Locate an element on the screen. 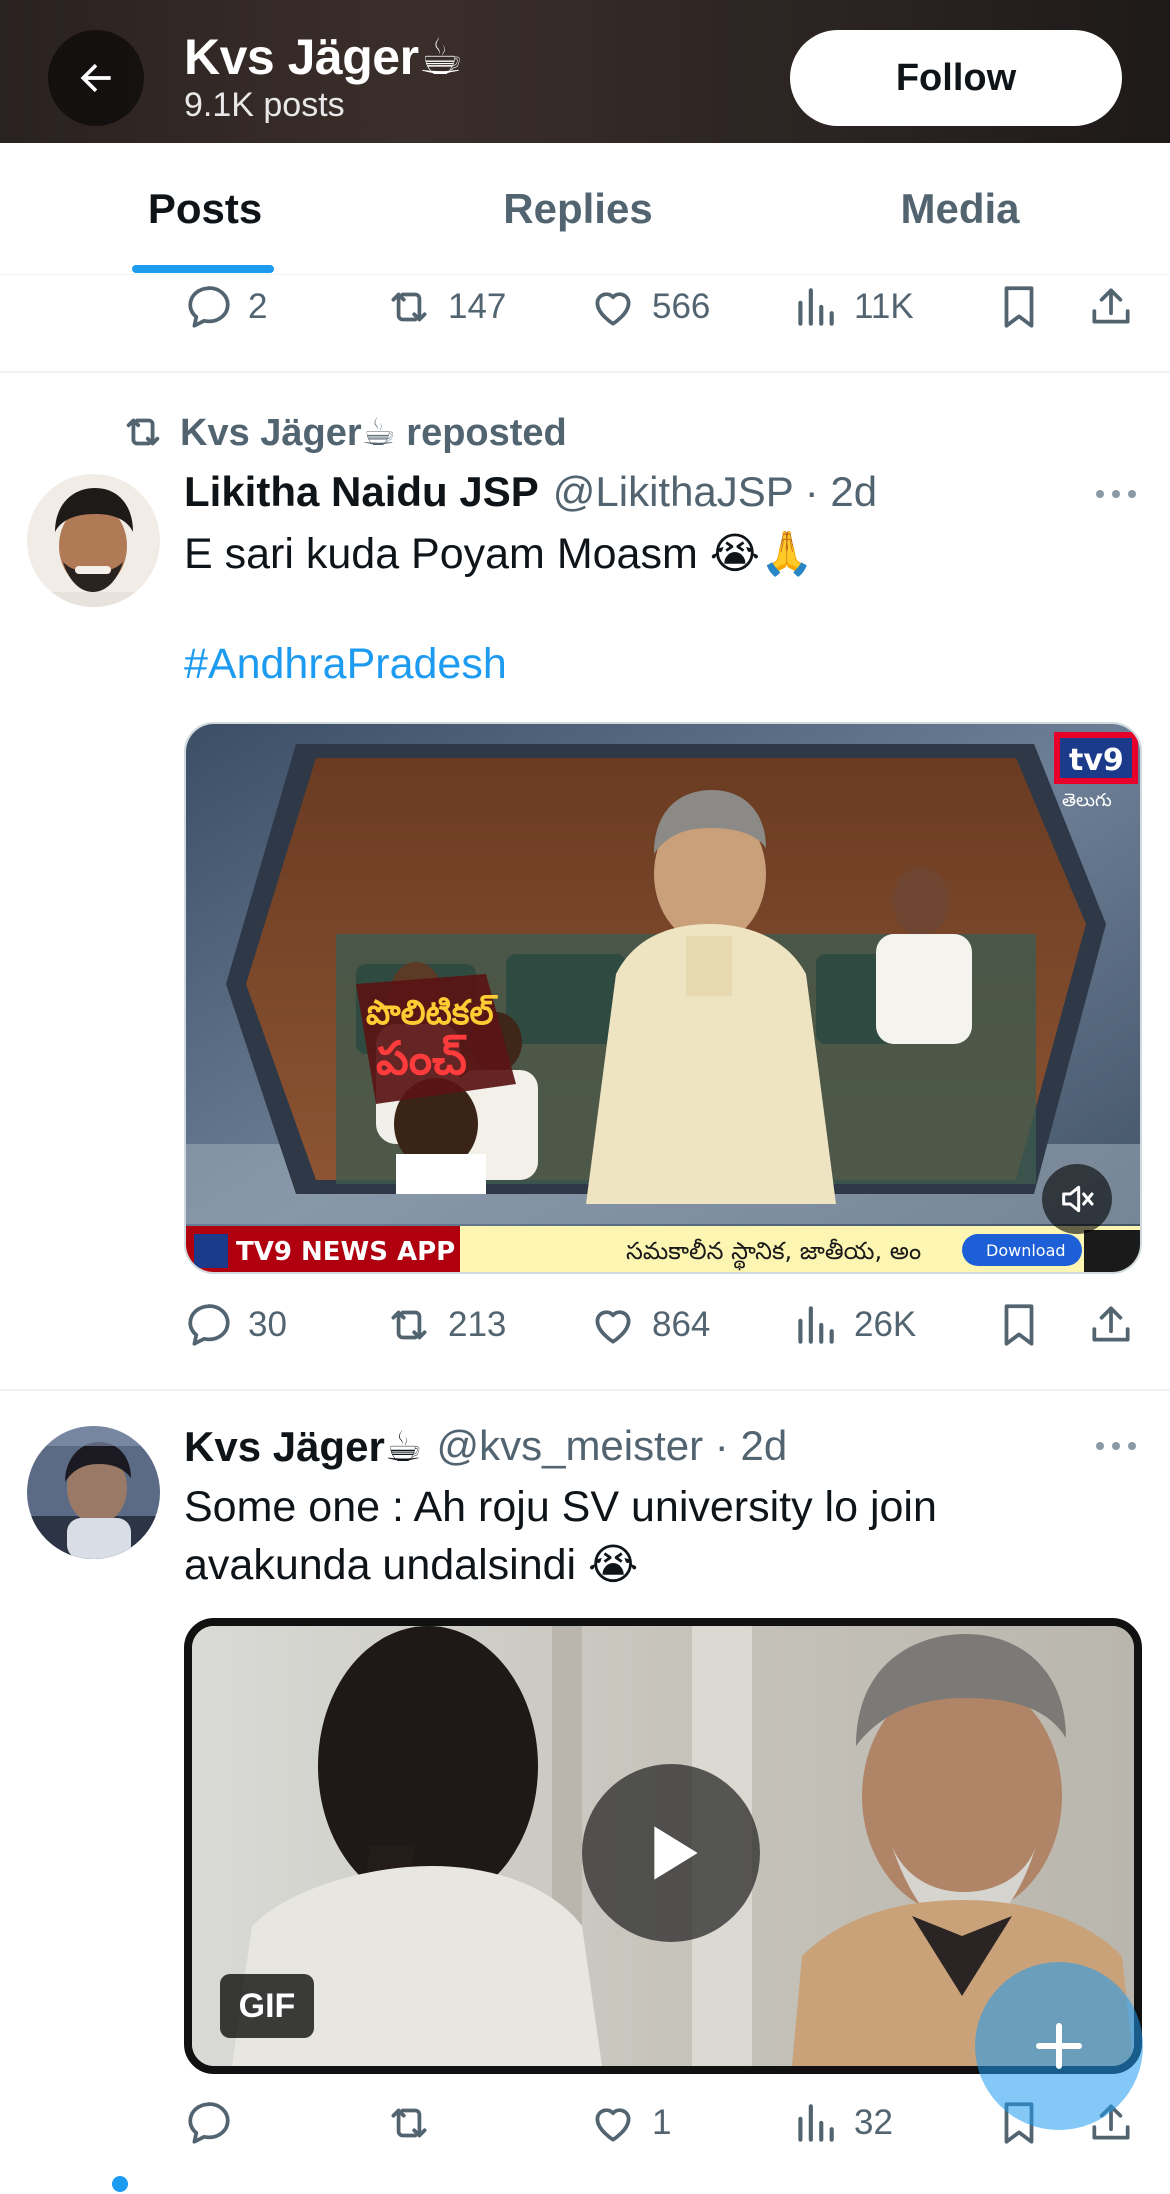 The width and height of the screenshot is (1170, 2194). like-button: 864 is located at coordinates (649, 1325).